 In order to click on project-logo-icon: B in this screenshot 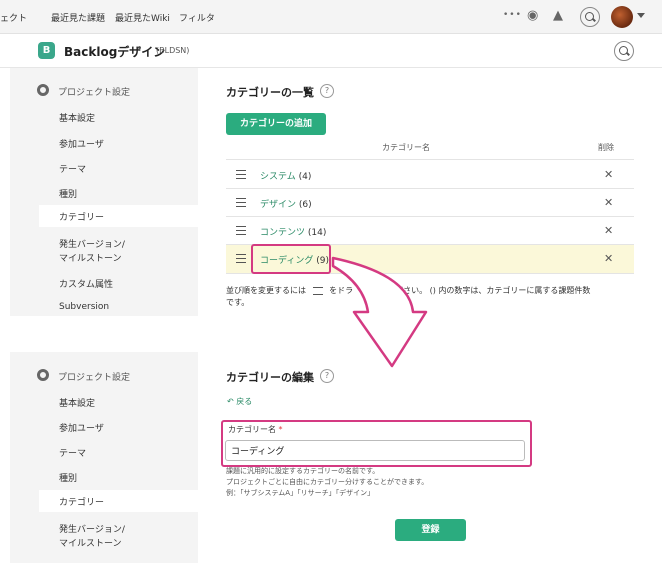, I will do `click(46, 50)`.